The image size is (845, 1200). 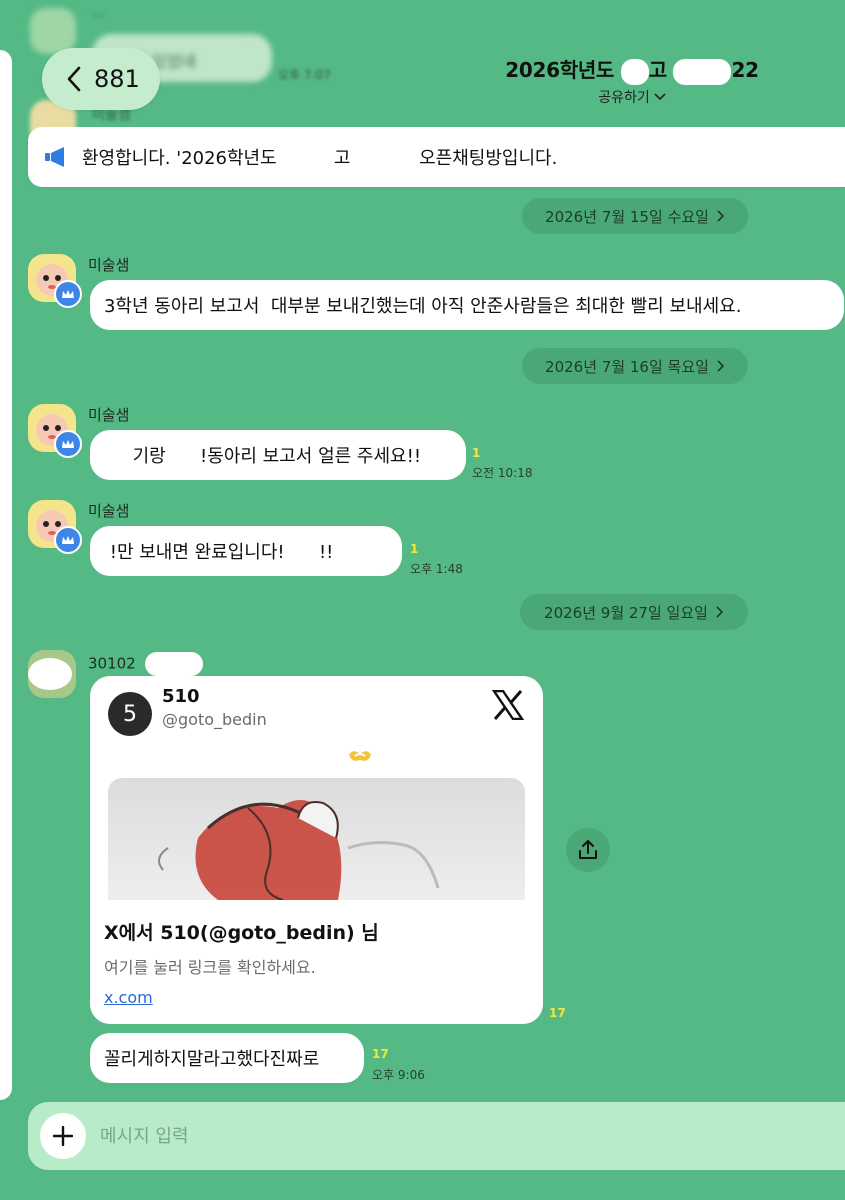 I want to click on side-panel-edge, so click(x=6, y=575).